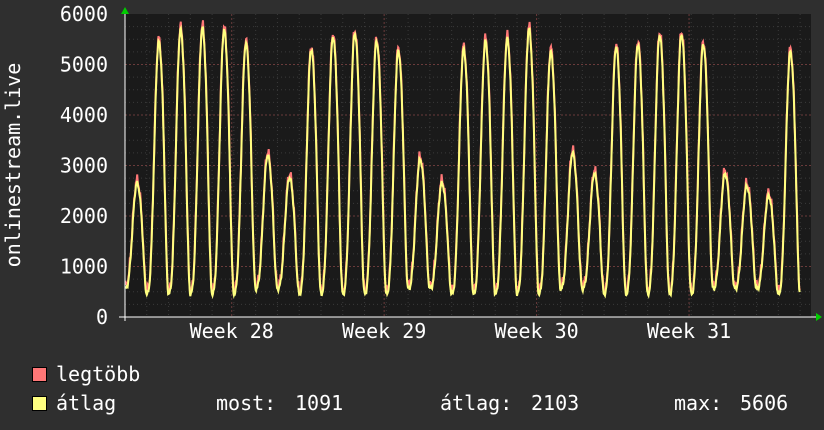 This screenshot has height=430, width=824. Describe the element at coordinates (476, 403) in the screenshot. I see `stat-average-label: átlag:` at that location.